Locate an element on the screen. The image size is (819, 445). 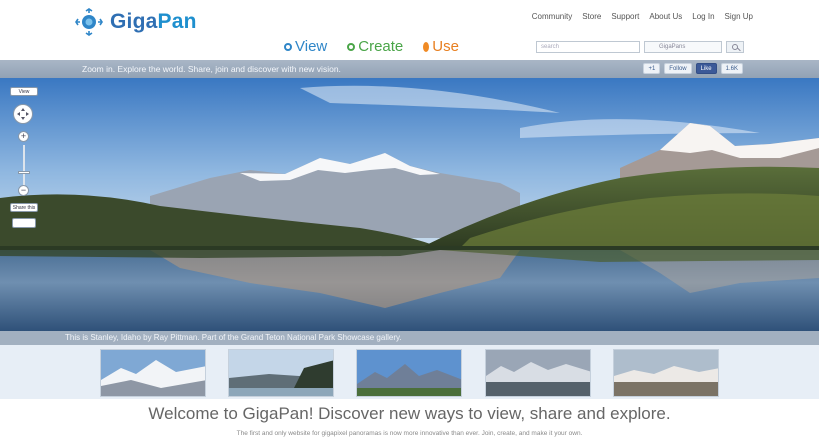
social-buttons: +1 Follow Like 1.6K is located at coordinates (693, 68).